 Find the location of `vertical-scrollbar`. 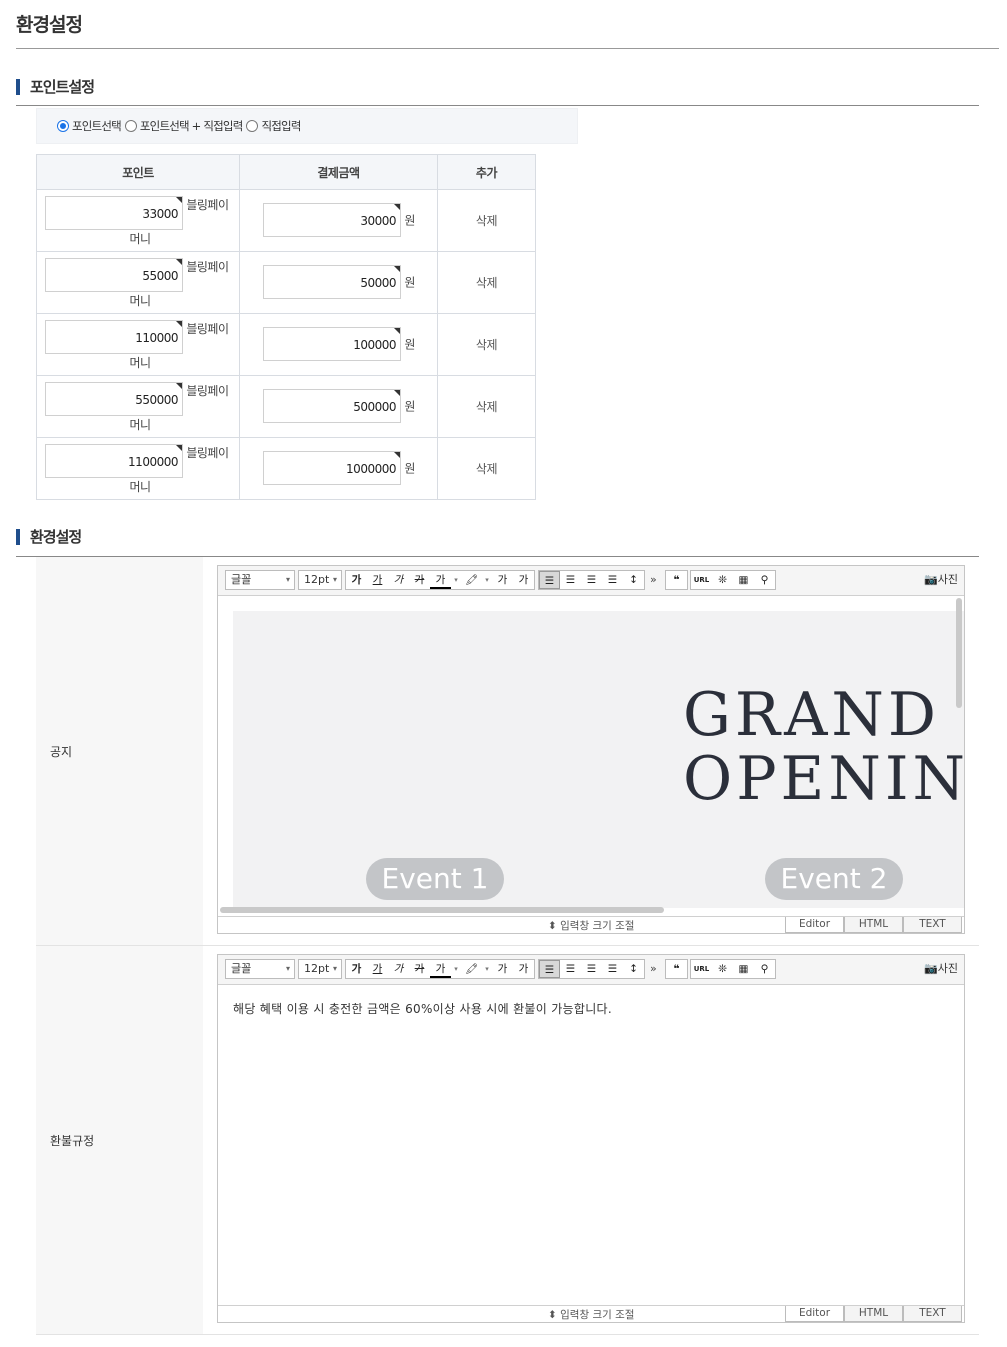

vertical-scrollbar is located at coordinates (959, 653).